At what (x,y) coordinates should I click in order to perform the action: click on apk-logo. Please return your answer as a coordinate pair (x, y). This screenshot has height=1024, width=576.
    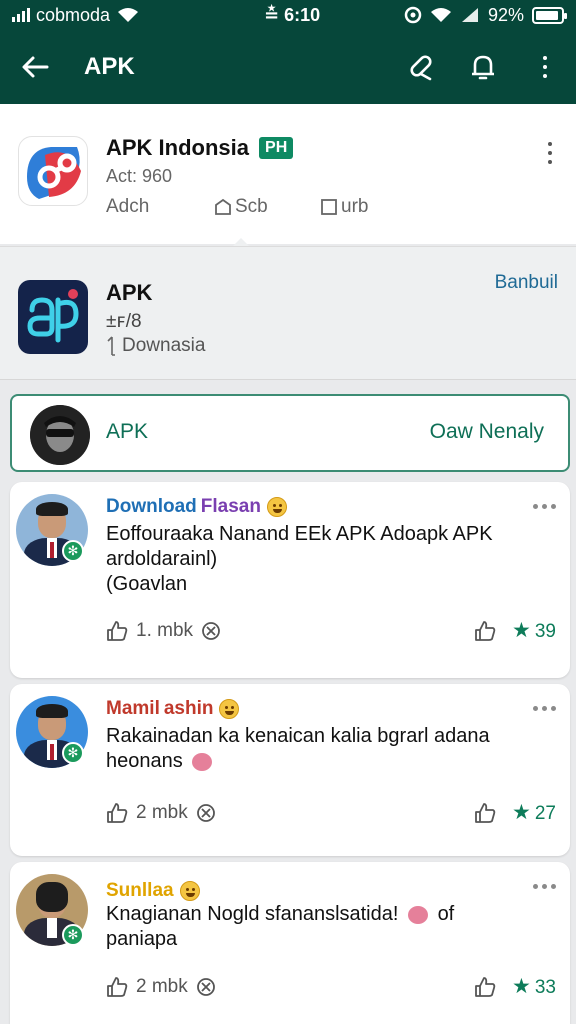
    Looking at the image, I should click on (53, 317).